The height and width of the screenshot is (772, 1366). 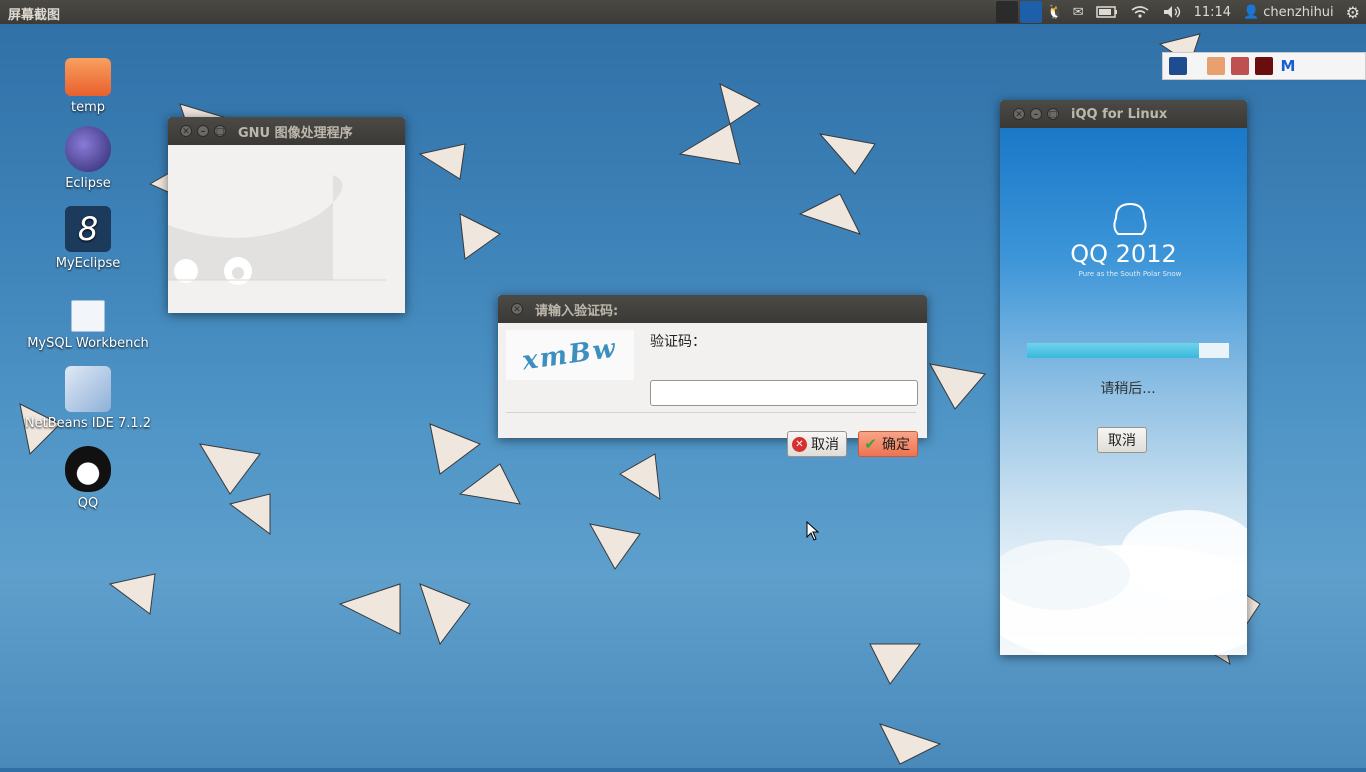 I want to click on gimp-window: ✕ – □ GNU 图像处理程序, so click(x=286, y=215).